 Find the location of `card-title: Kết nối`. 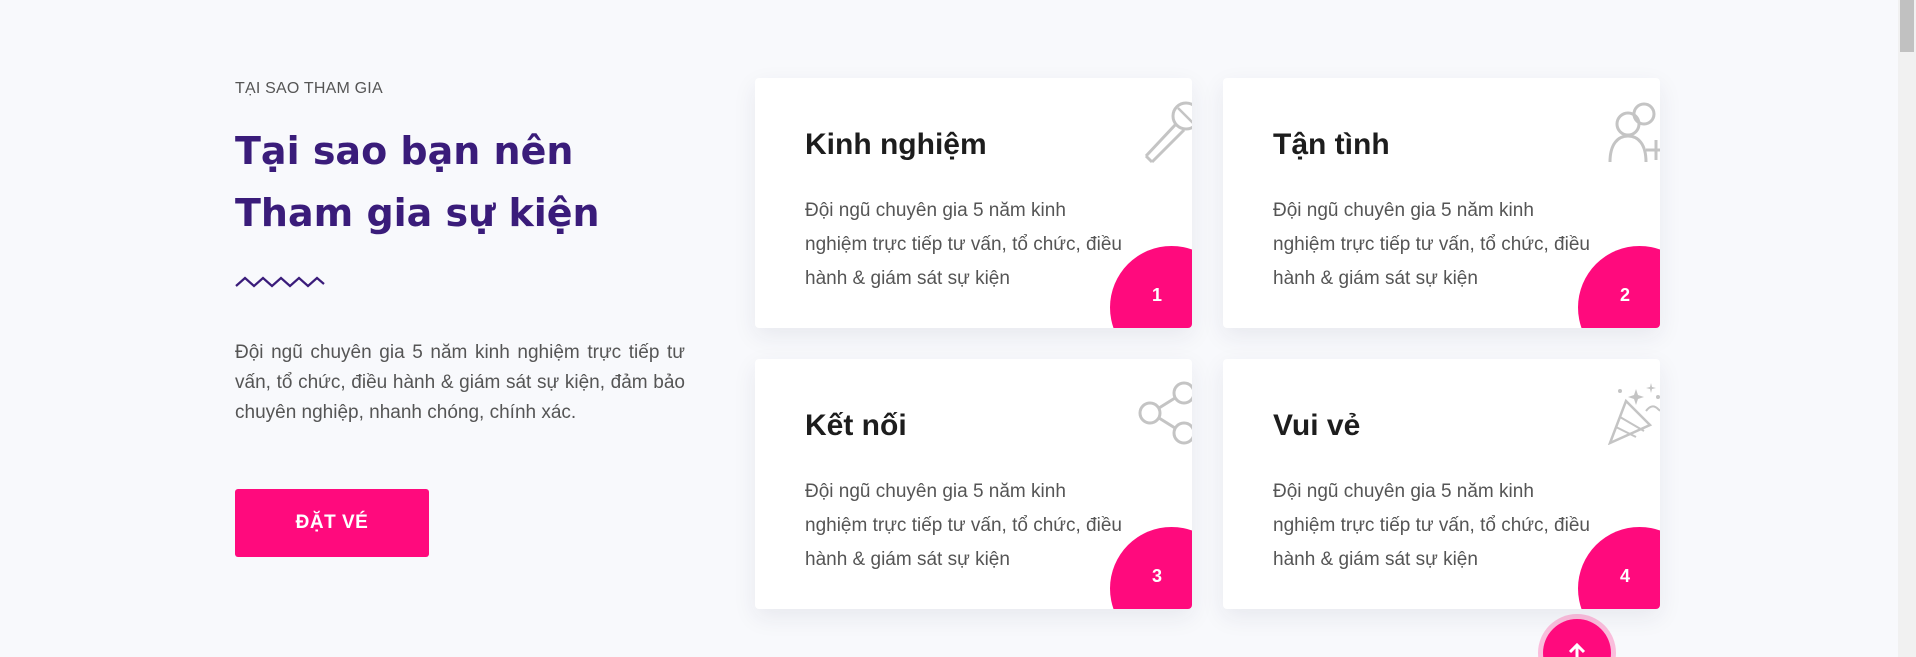

card-title: Kết nối is located at coordinates (856, 425).